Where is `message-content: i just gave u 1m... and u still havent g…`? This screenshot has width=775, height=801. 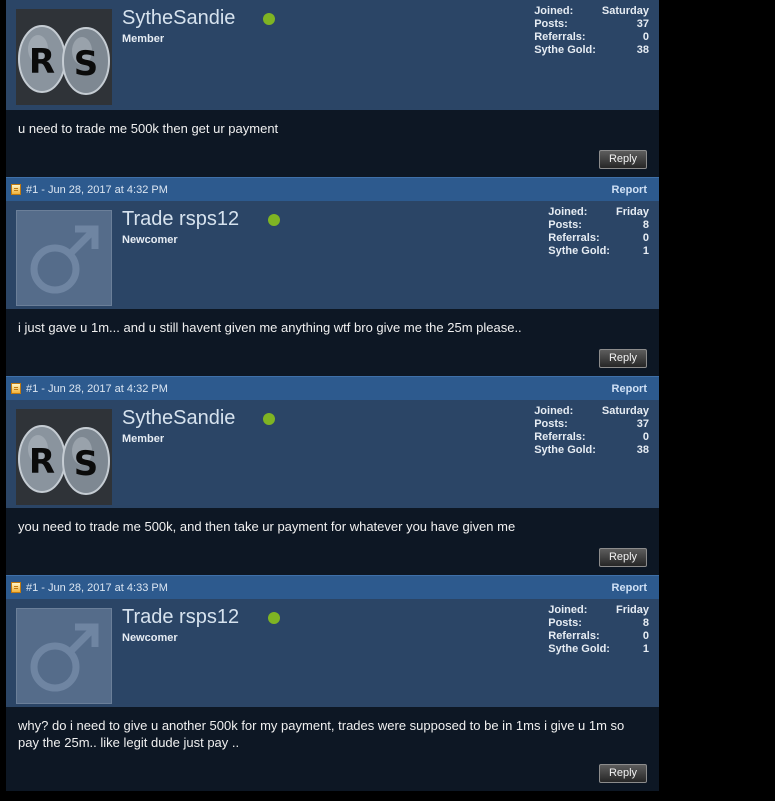 message-content: i just gave u 1m... and u still havent g… is located at coordinates (332, 342).